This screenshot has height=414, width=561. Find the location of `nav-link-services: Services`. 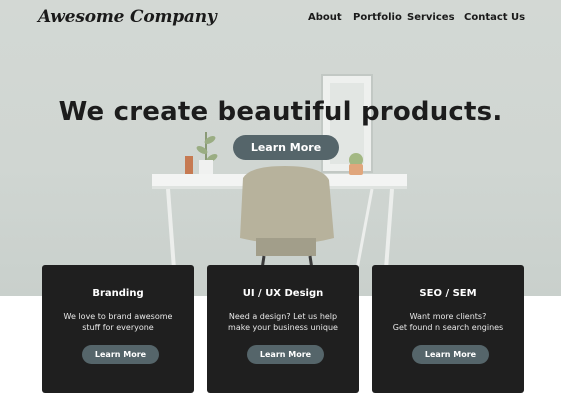

nav-link-services: Services is located at coordinates (431, 17).